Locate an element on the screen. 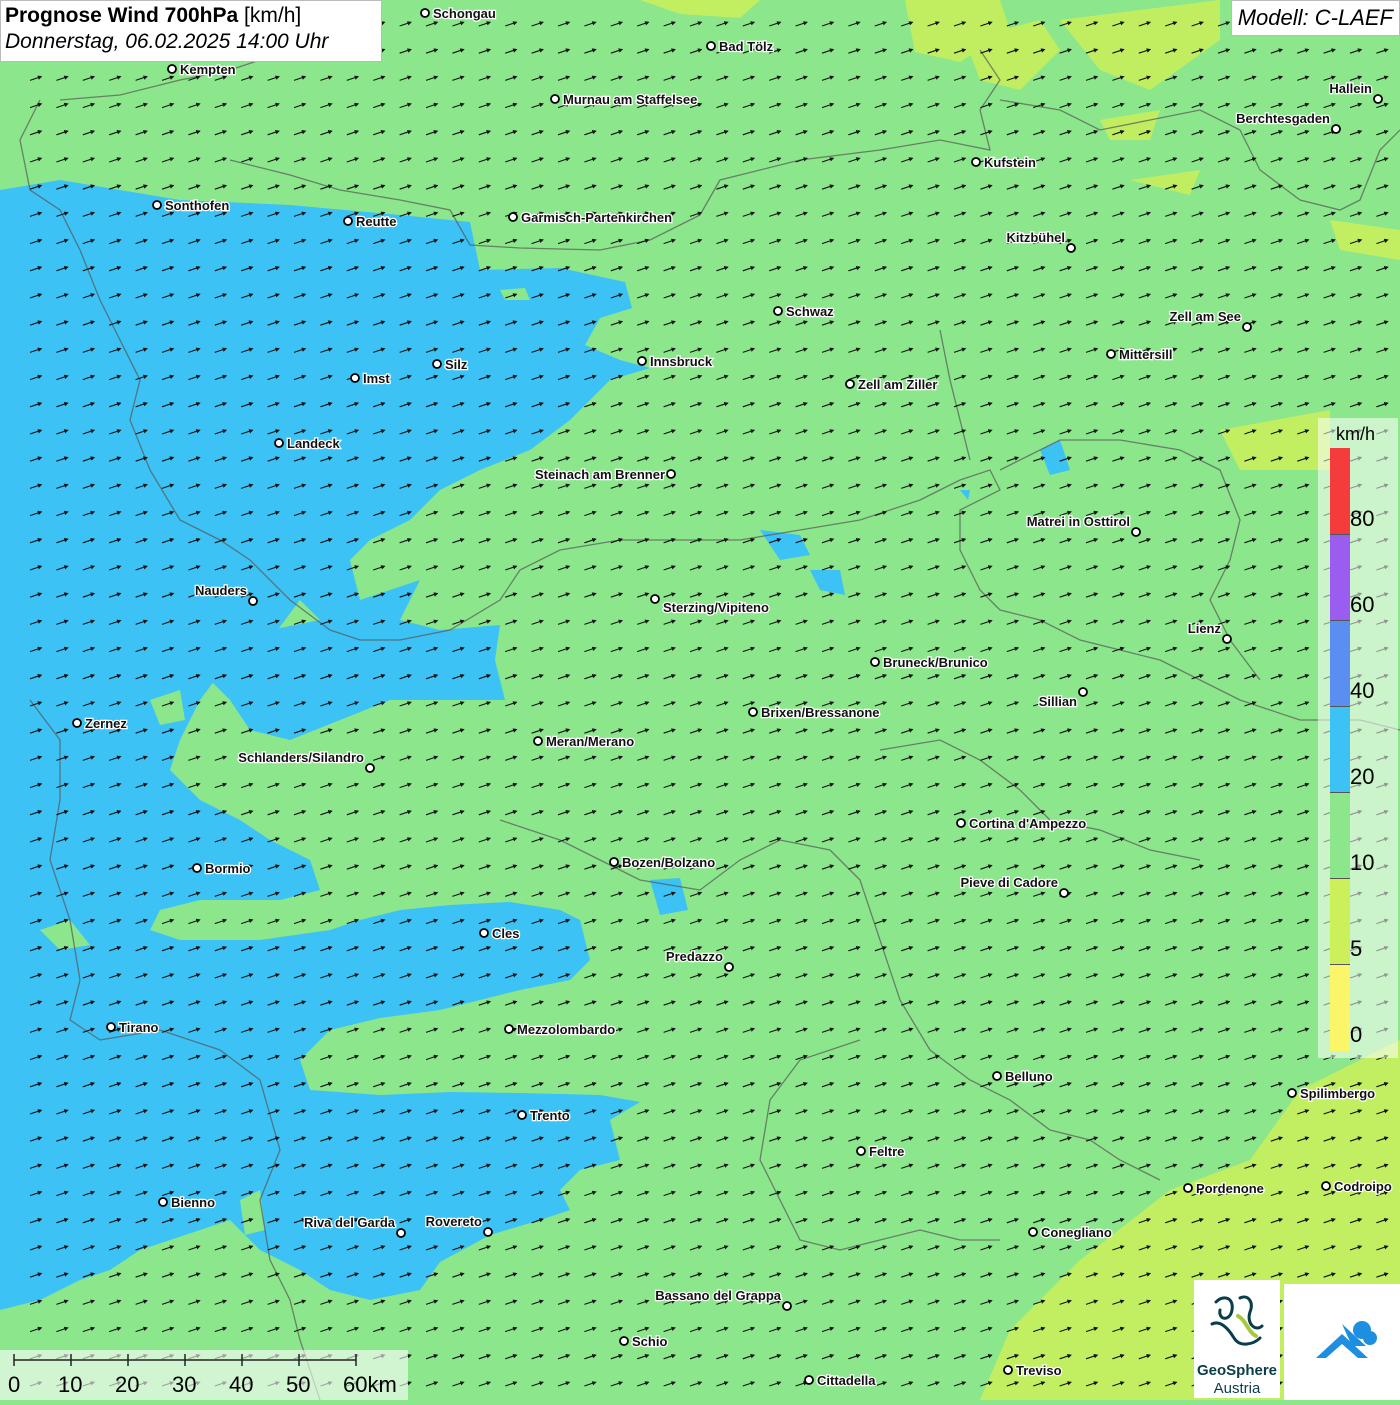 This screenshot has height=1405, width=1400. city-zell-am-ziller: Zell am Ziller is located at coordinates (892, 384).